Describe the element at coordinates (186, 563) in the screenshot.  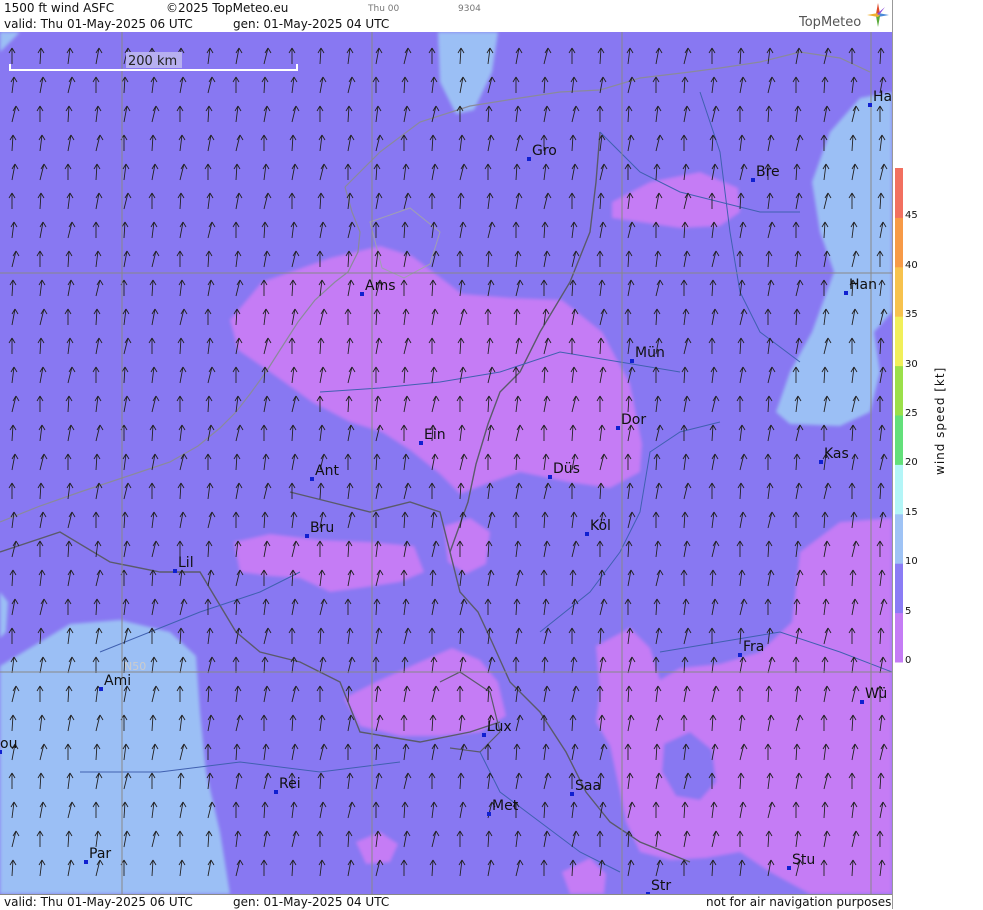
I see `city-label: Lil` at that location.